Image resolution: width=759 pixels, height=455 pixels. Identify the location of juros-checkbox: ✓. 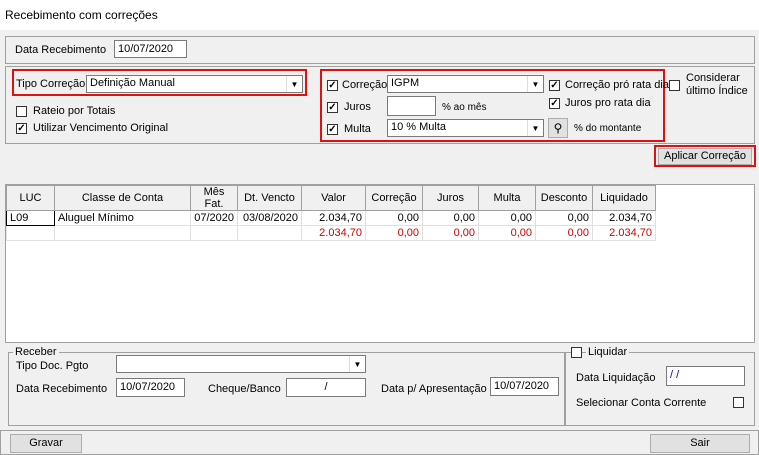
(332, 107).